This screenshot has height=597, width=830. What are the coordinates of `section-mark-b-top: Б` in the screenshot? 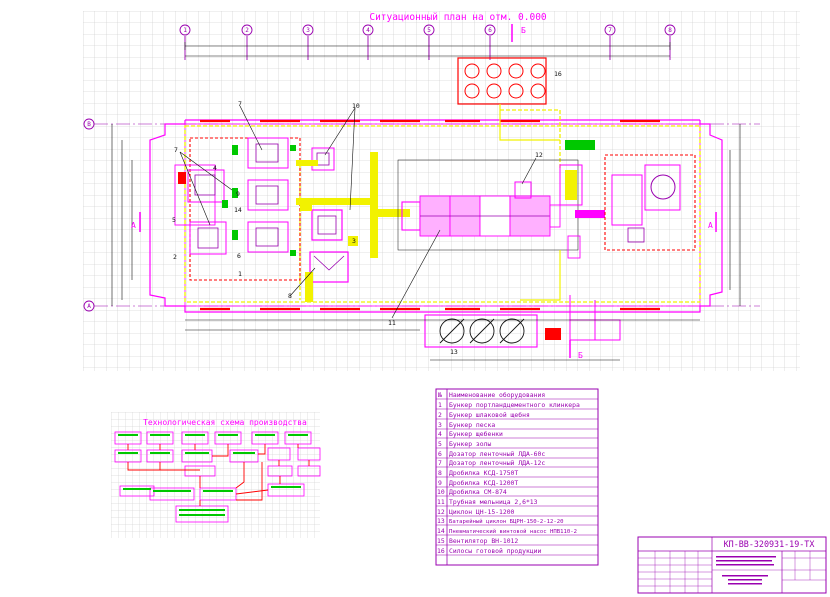 It's located at (523, 30).